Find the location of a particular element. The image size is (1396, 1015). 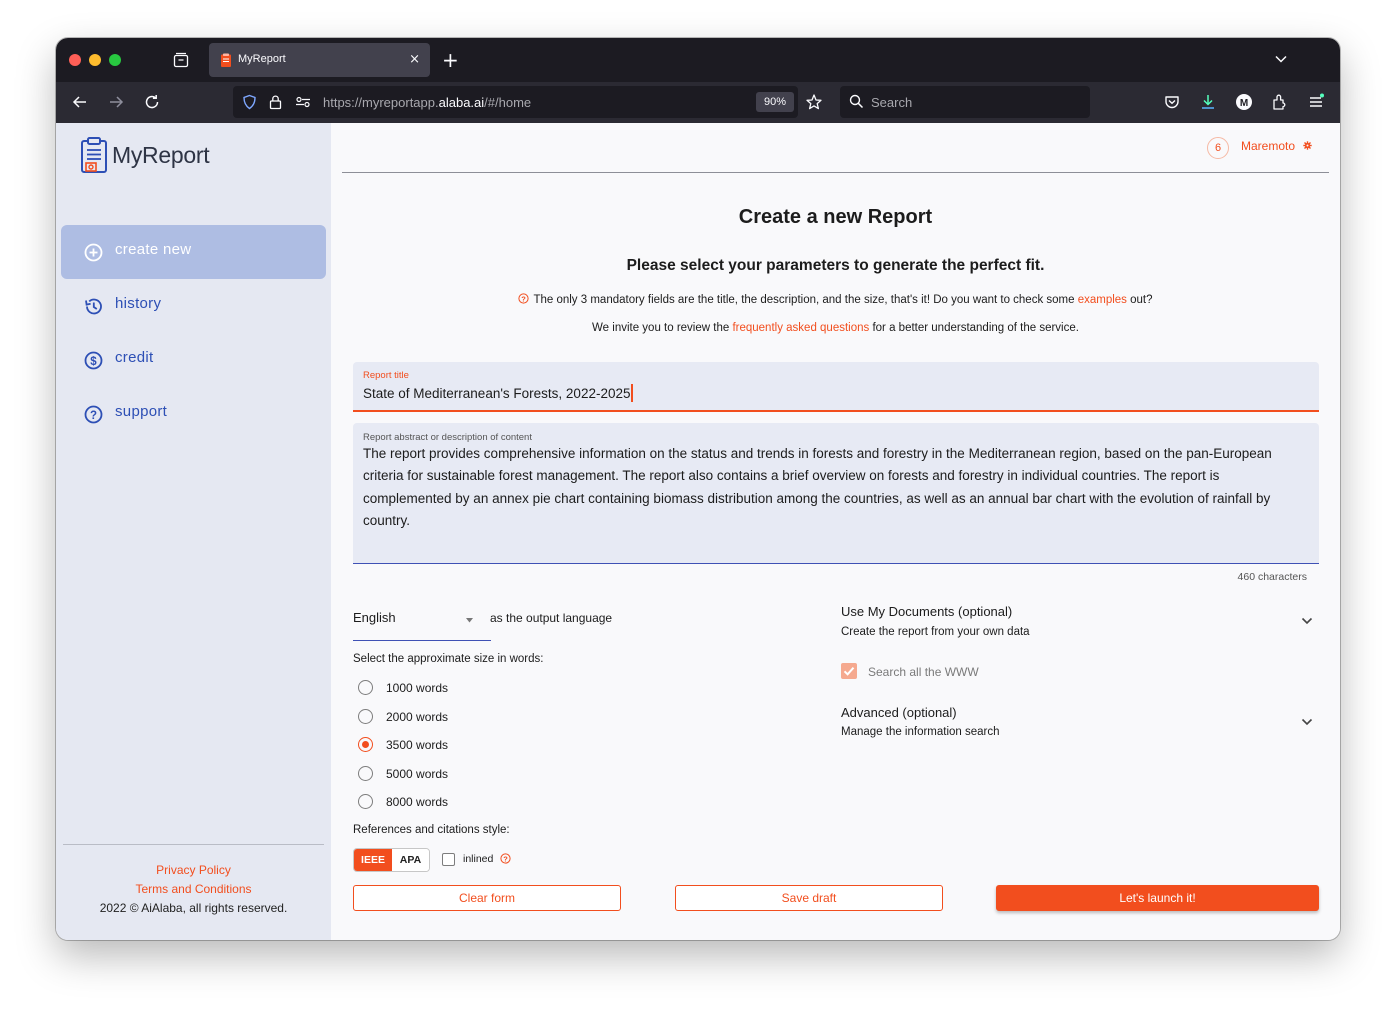

pocket-icon is located at coordinates (1172, 102).